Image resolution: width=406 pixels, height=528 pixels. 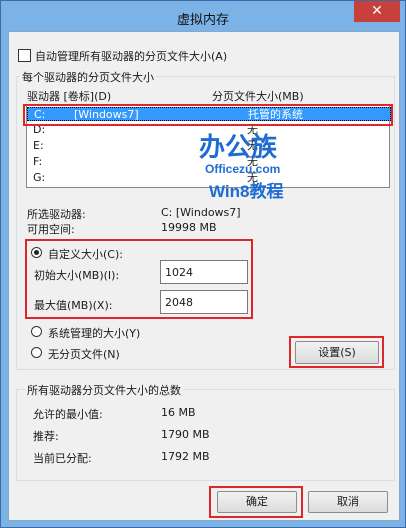 What do you see at coordinates (189, 227) in the screenshot?
I see `free-space-value: 19998 MB` at bounding box center [189, 227].